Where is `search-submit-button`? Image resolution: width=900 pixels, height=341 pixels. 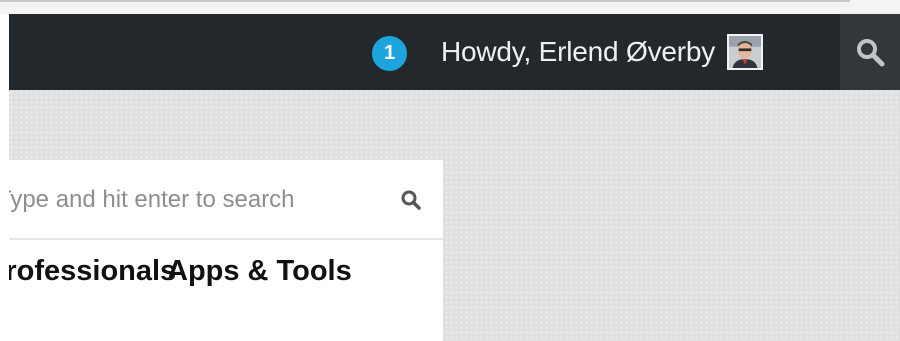 search-submit-button is located at coordinates (411, 200).